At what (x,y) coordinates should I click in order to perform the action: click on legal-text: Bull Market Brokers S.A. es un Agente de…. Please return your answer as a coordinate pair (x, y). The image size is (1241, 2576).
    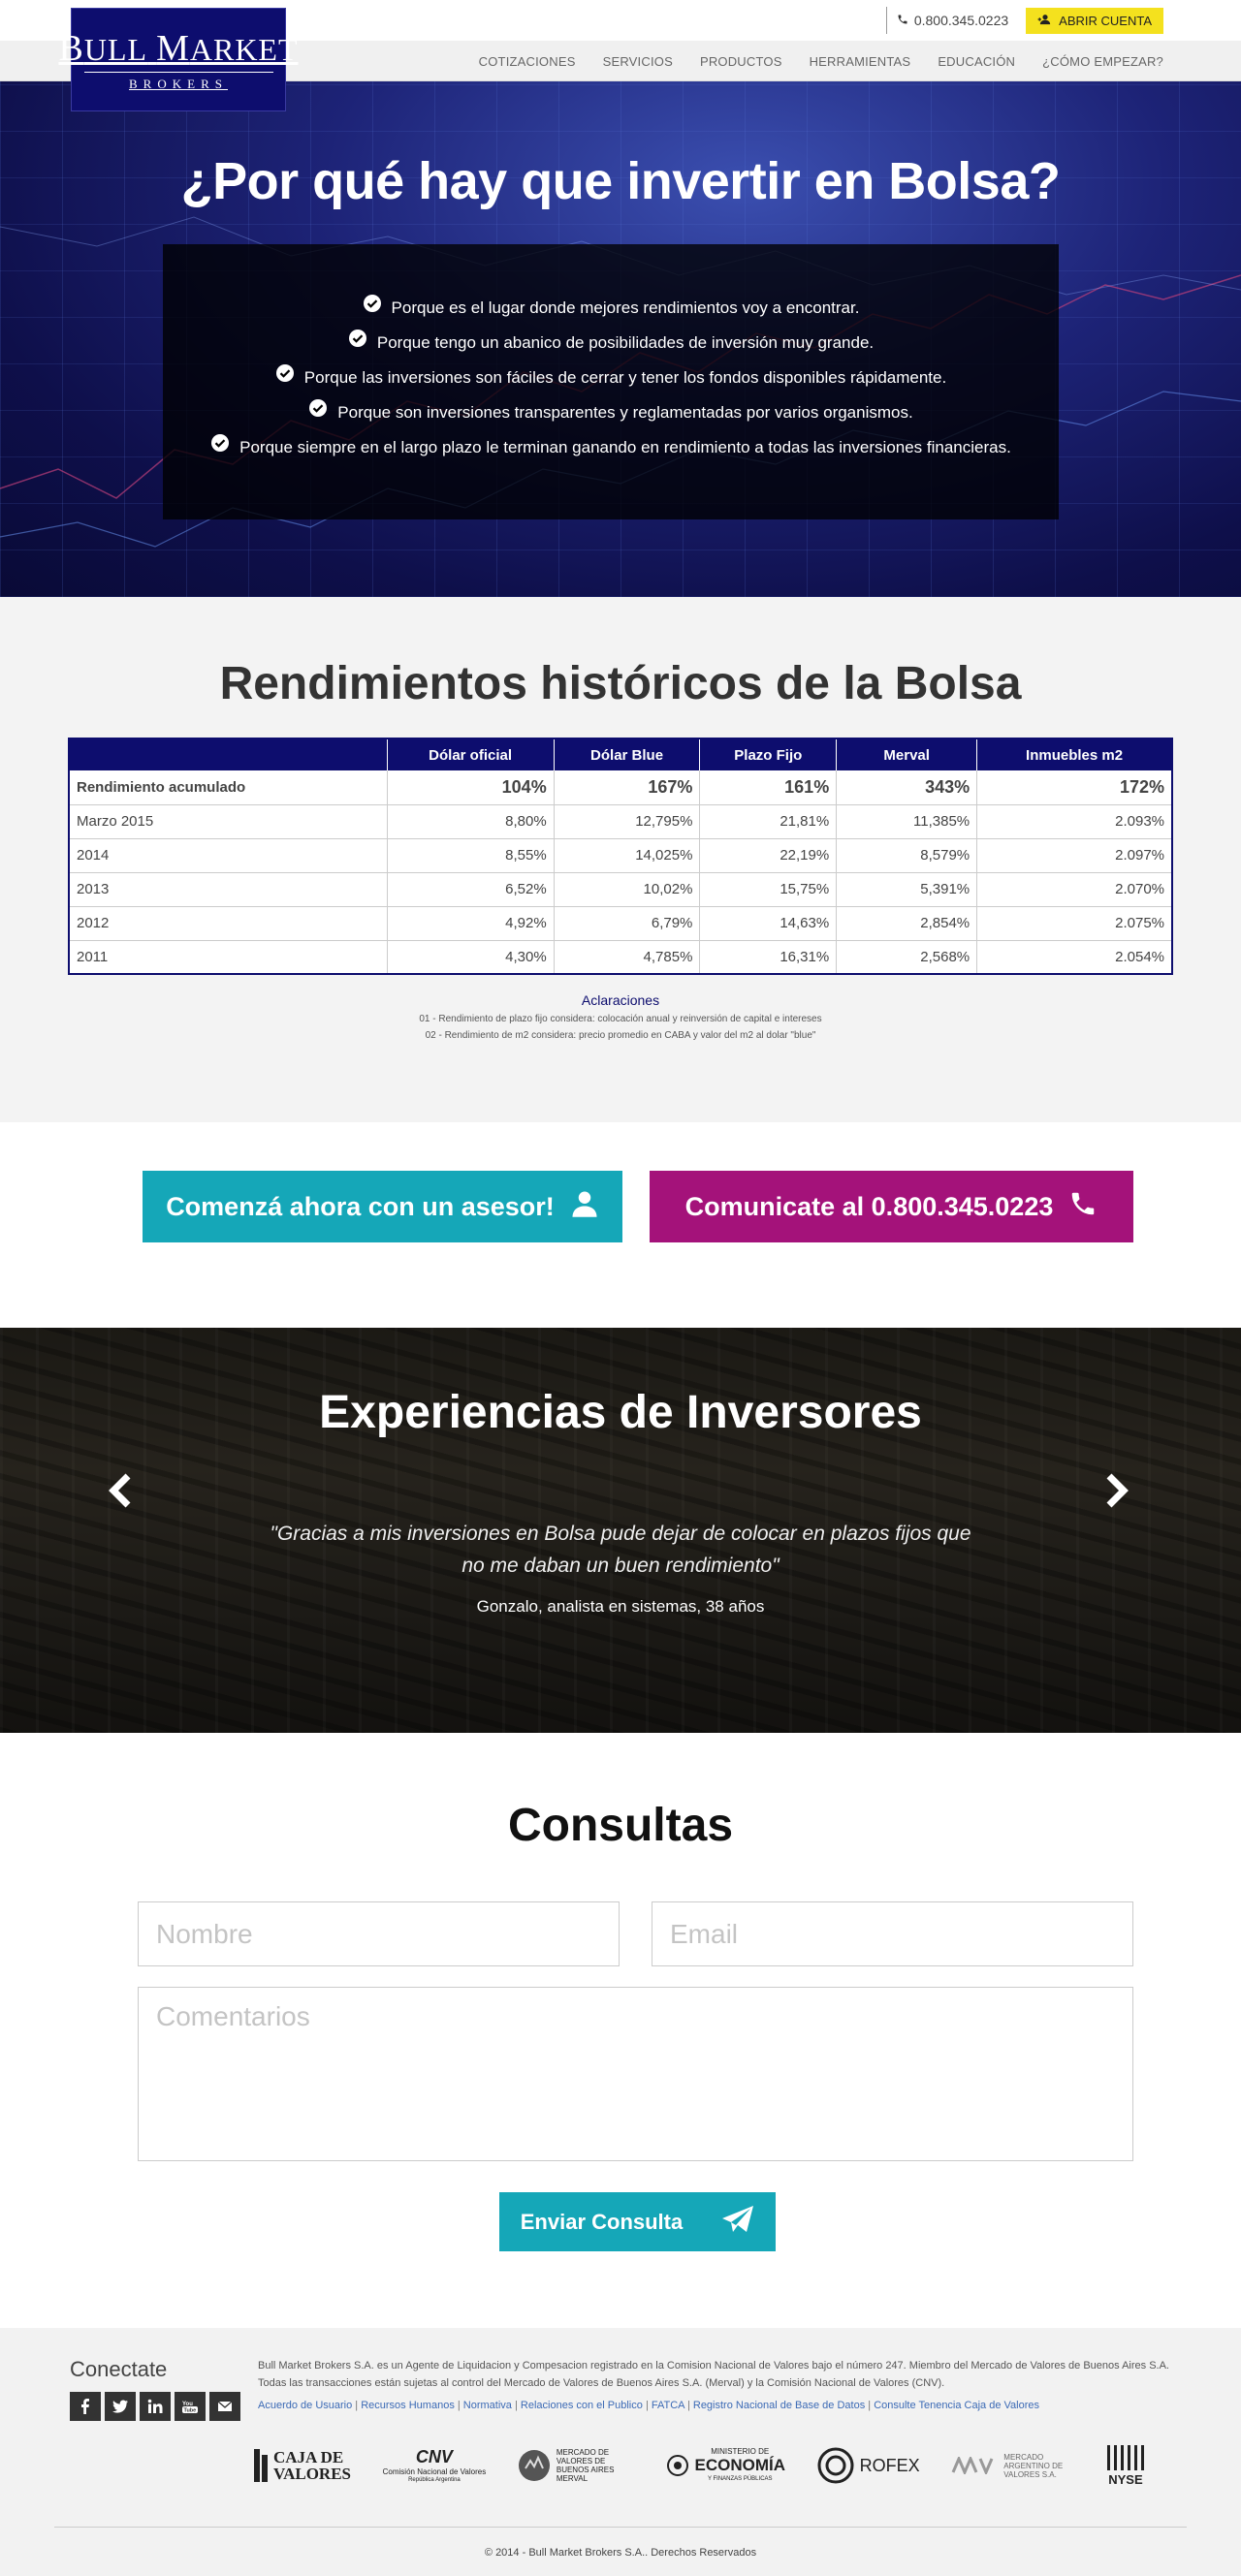
    Looking at the image, I should click on (713, 2374).